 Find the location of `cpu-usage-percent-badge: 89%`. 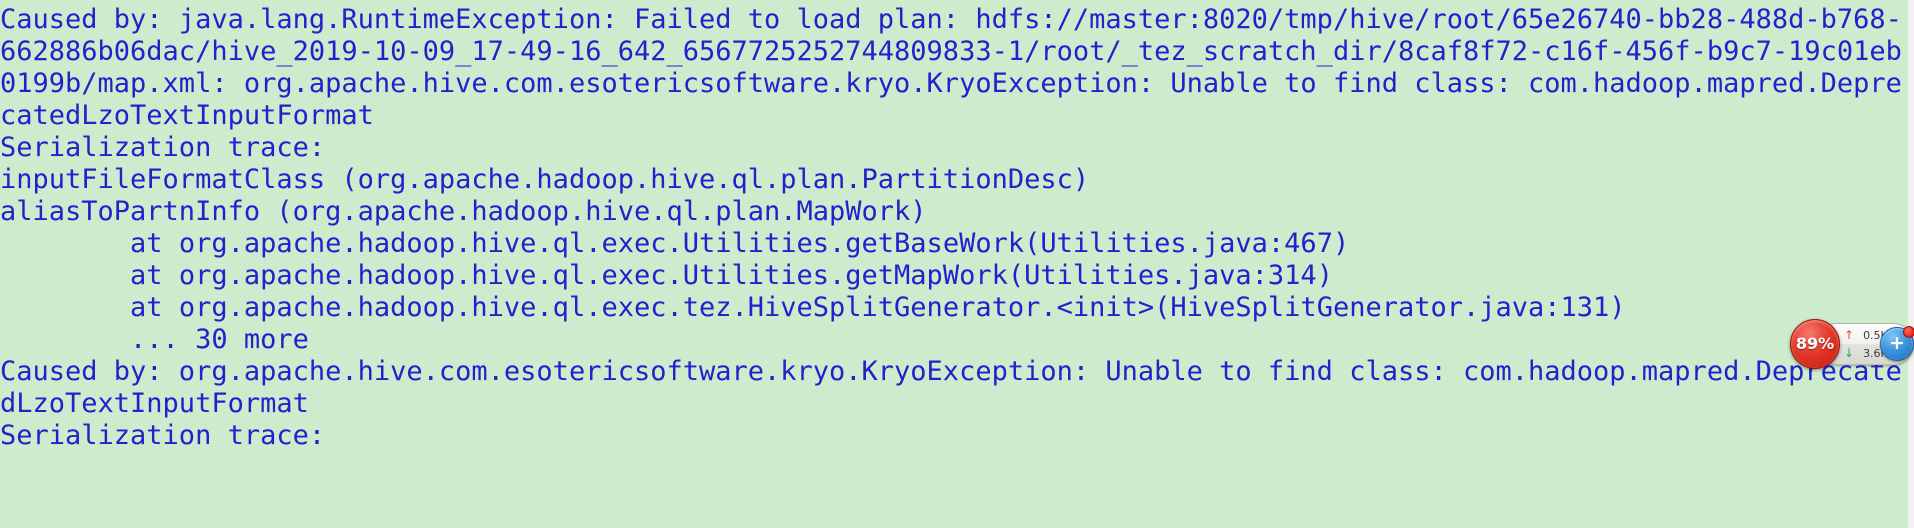

cpu-usage-percent-badge: 89% is located at coordinates (1815, 344).